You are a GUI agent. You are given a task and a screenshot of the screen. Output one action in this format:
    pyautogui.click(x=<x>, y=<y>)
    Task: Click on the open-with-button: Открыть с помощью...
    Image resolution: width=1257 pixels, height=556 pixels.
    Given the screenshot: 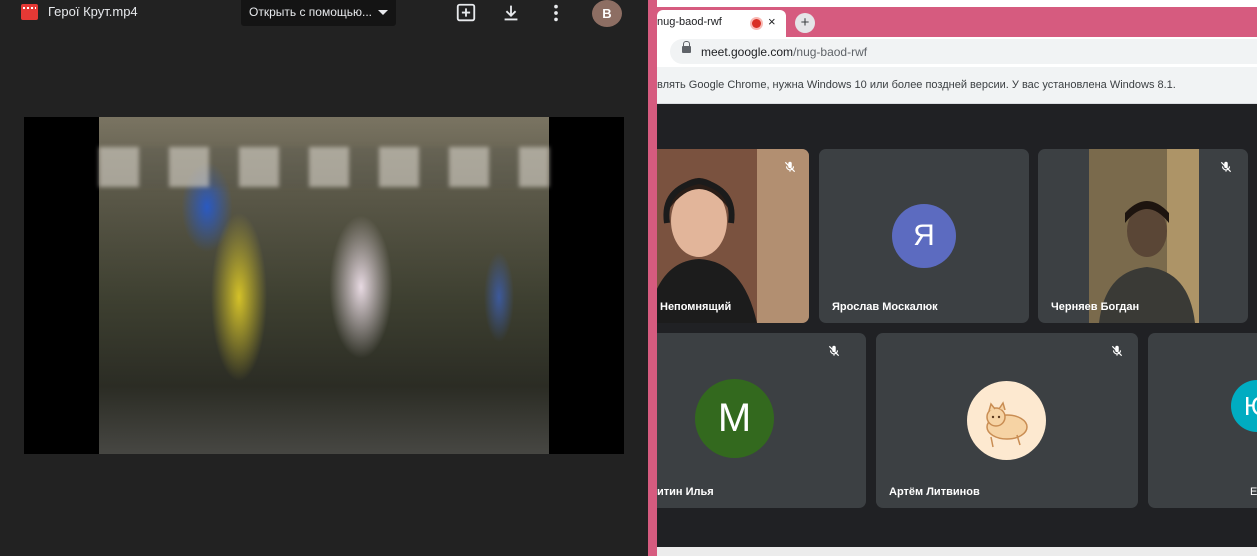 What is the action you would take?
    pyautogui.click(x=318, y=13)
    